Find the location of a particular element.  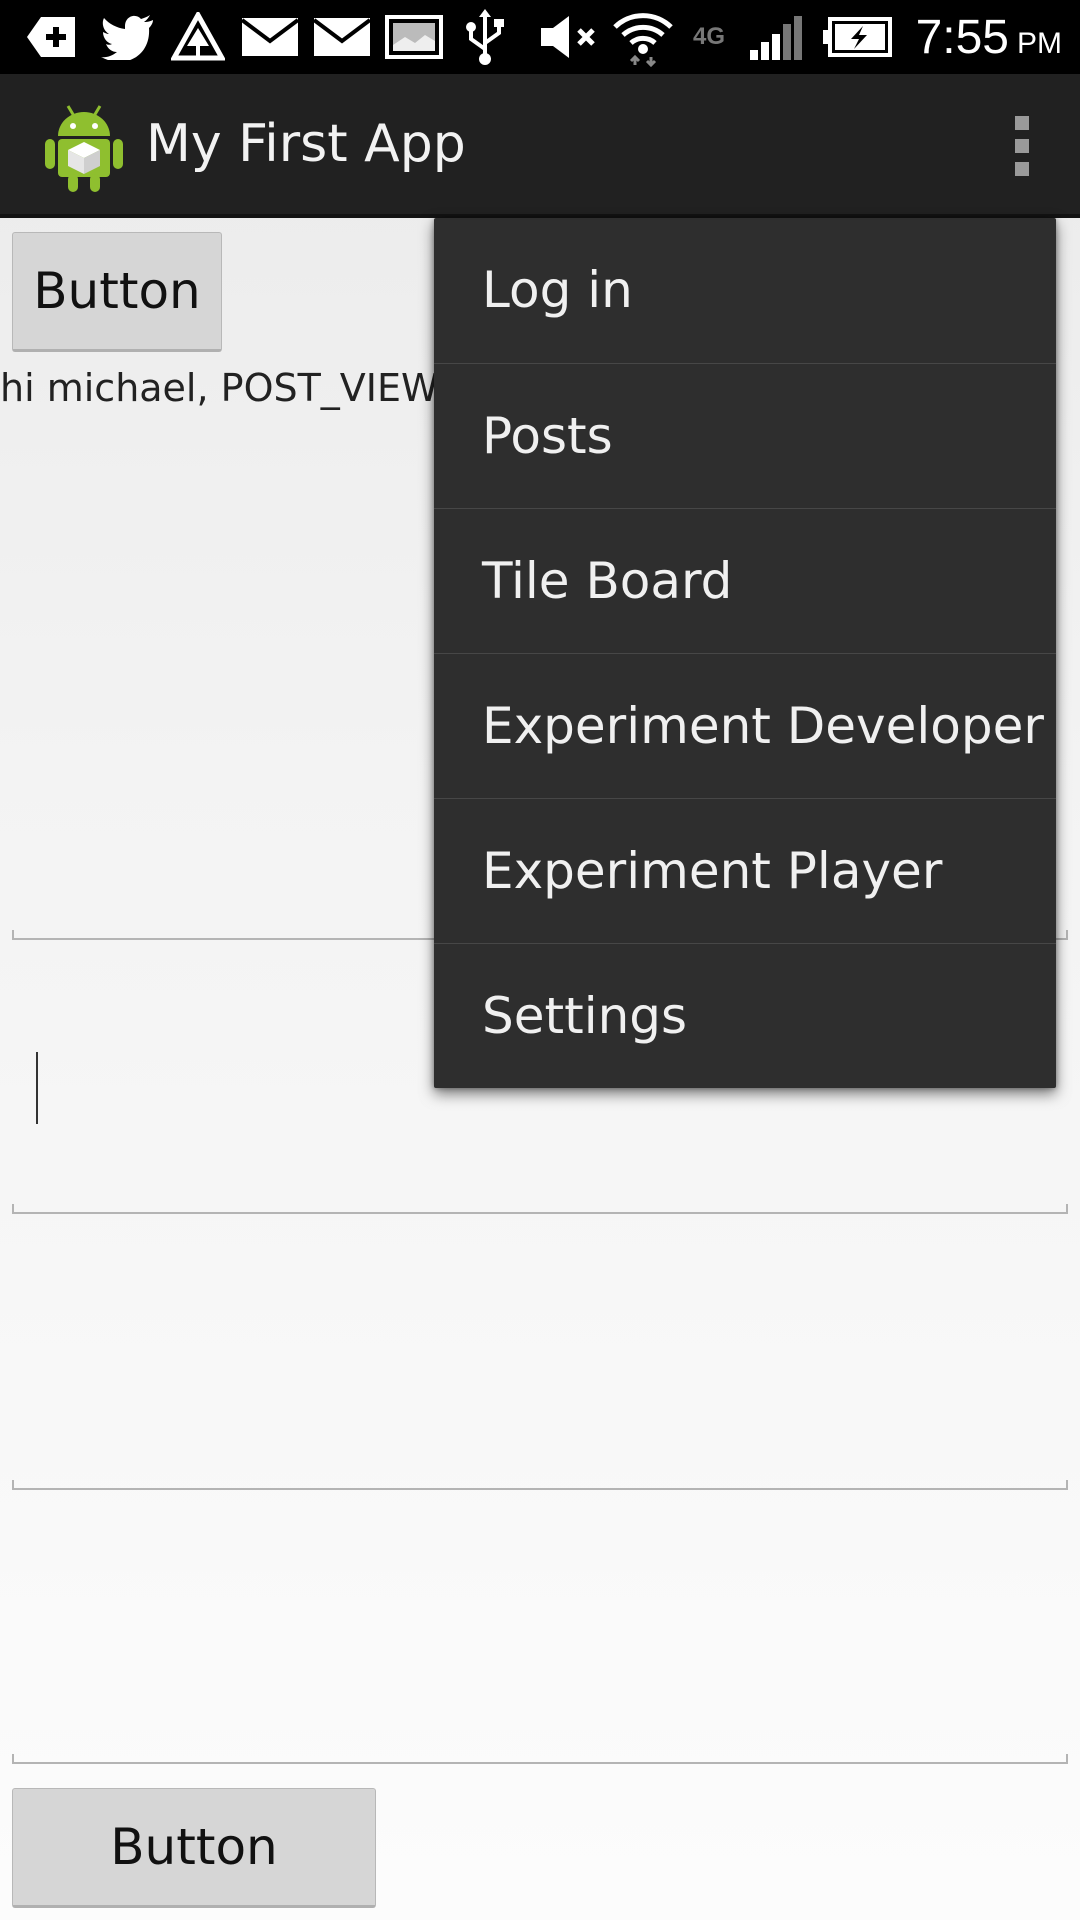

status-clock: 7:55 PM is located at coordinates (989, 37).